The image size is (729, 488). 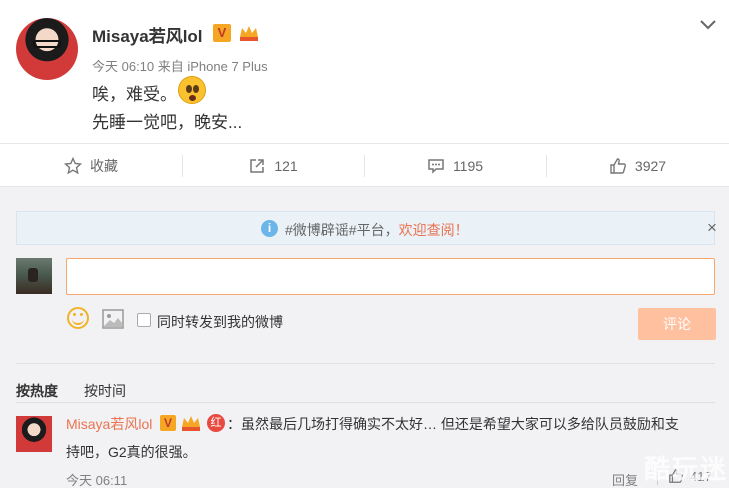 I want to click on close-icon: ×, so click(x=712, y=228).